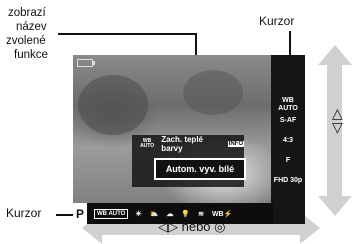  Describe the element at coordinates (80, 213) in the screenshot. I see `shooting-mode-p: P` at that location.